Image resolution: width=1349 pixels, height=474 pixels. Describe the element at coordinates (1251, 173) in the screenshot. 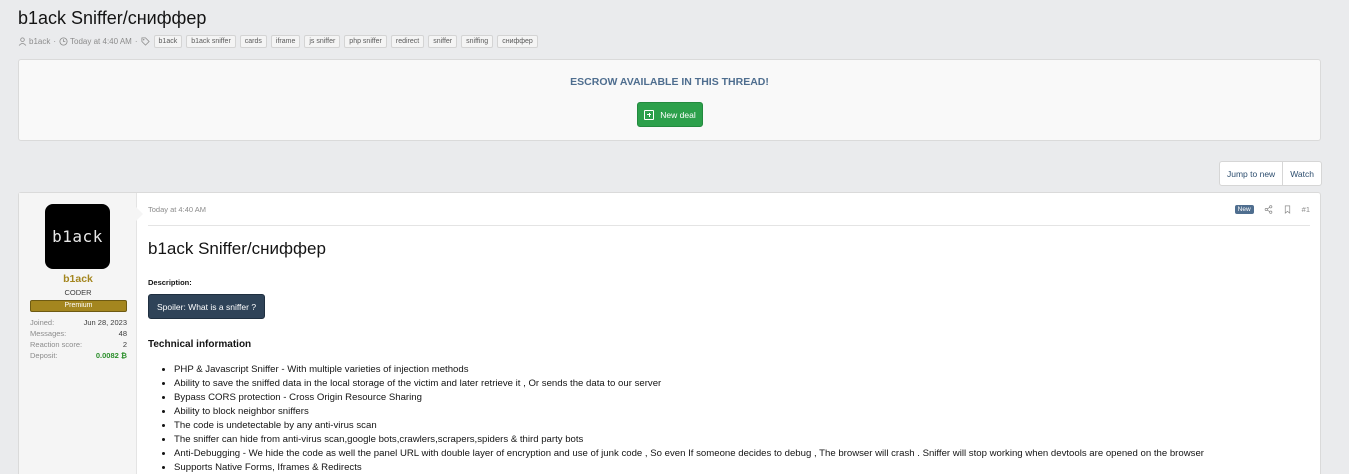

I see `jump-to-new-button: Jump to new` at that location.